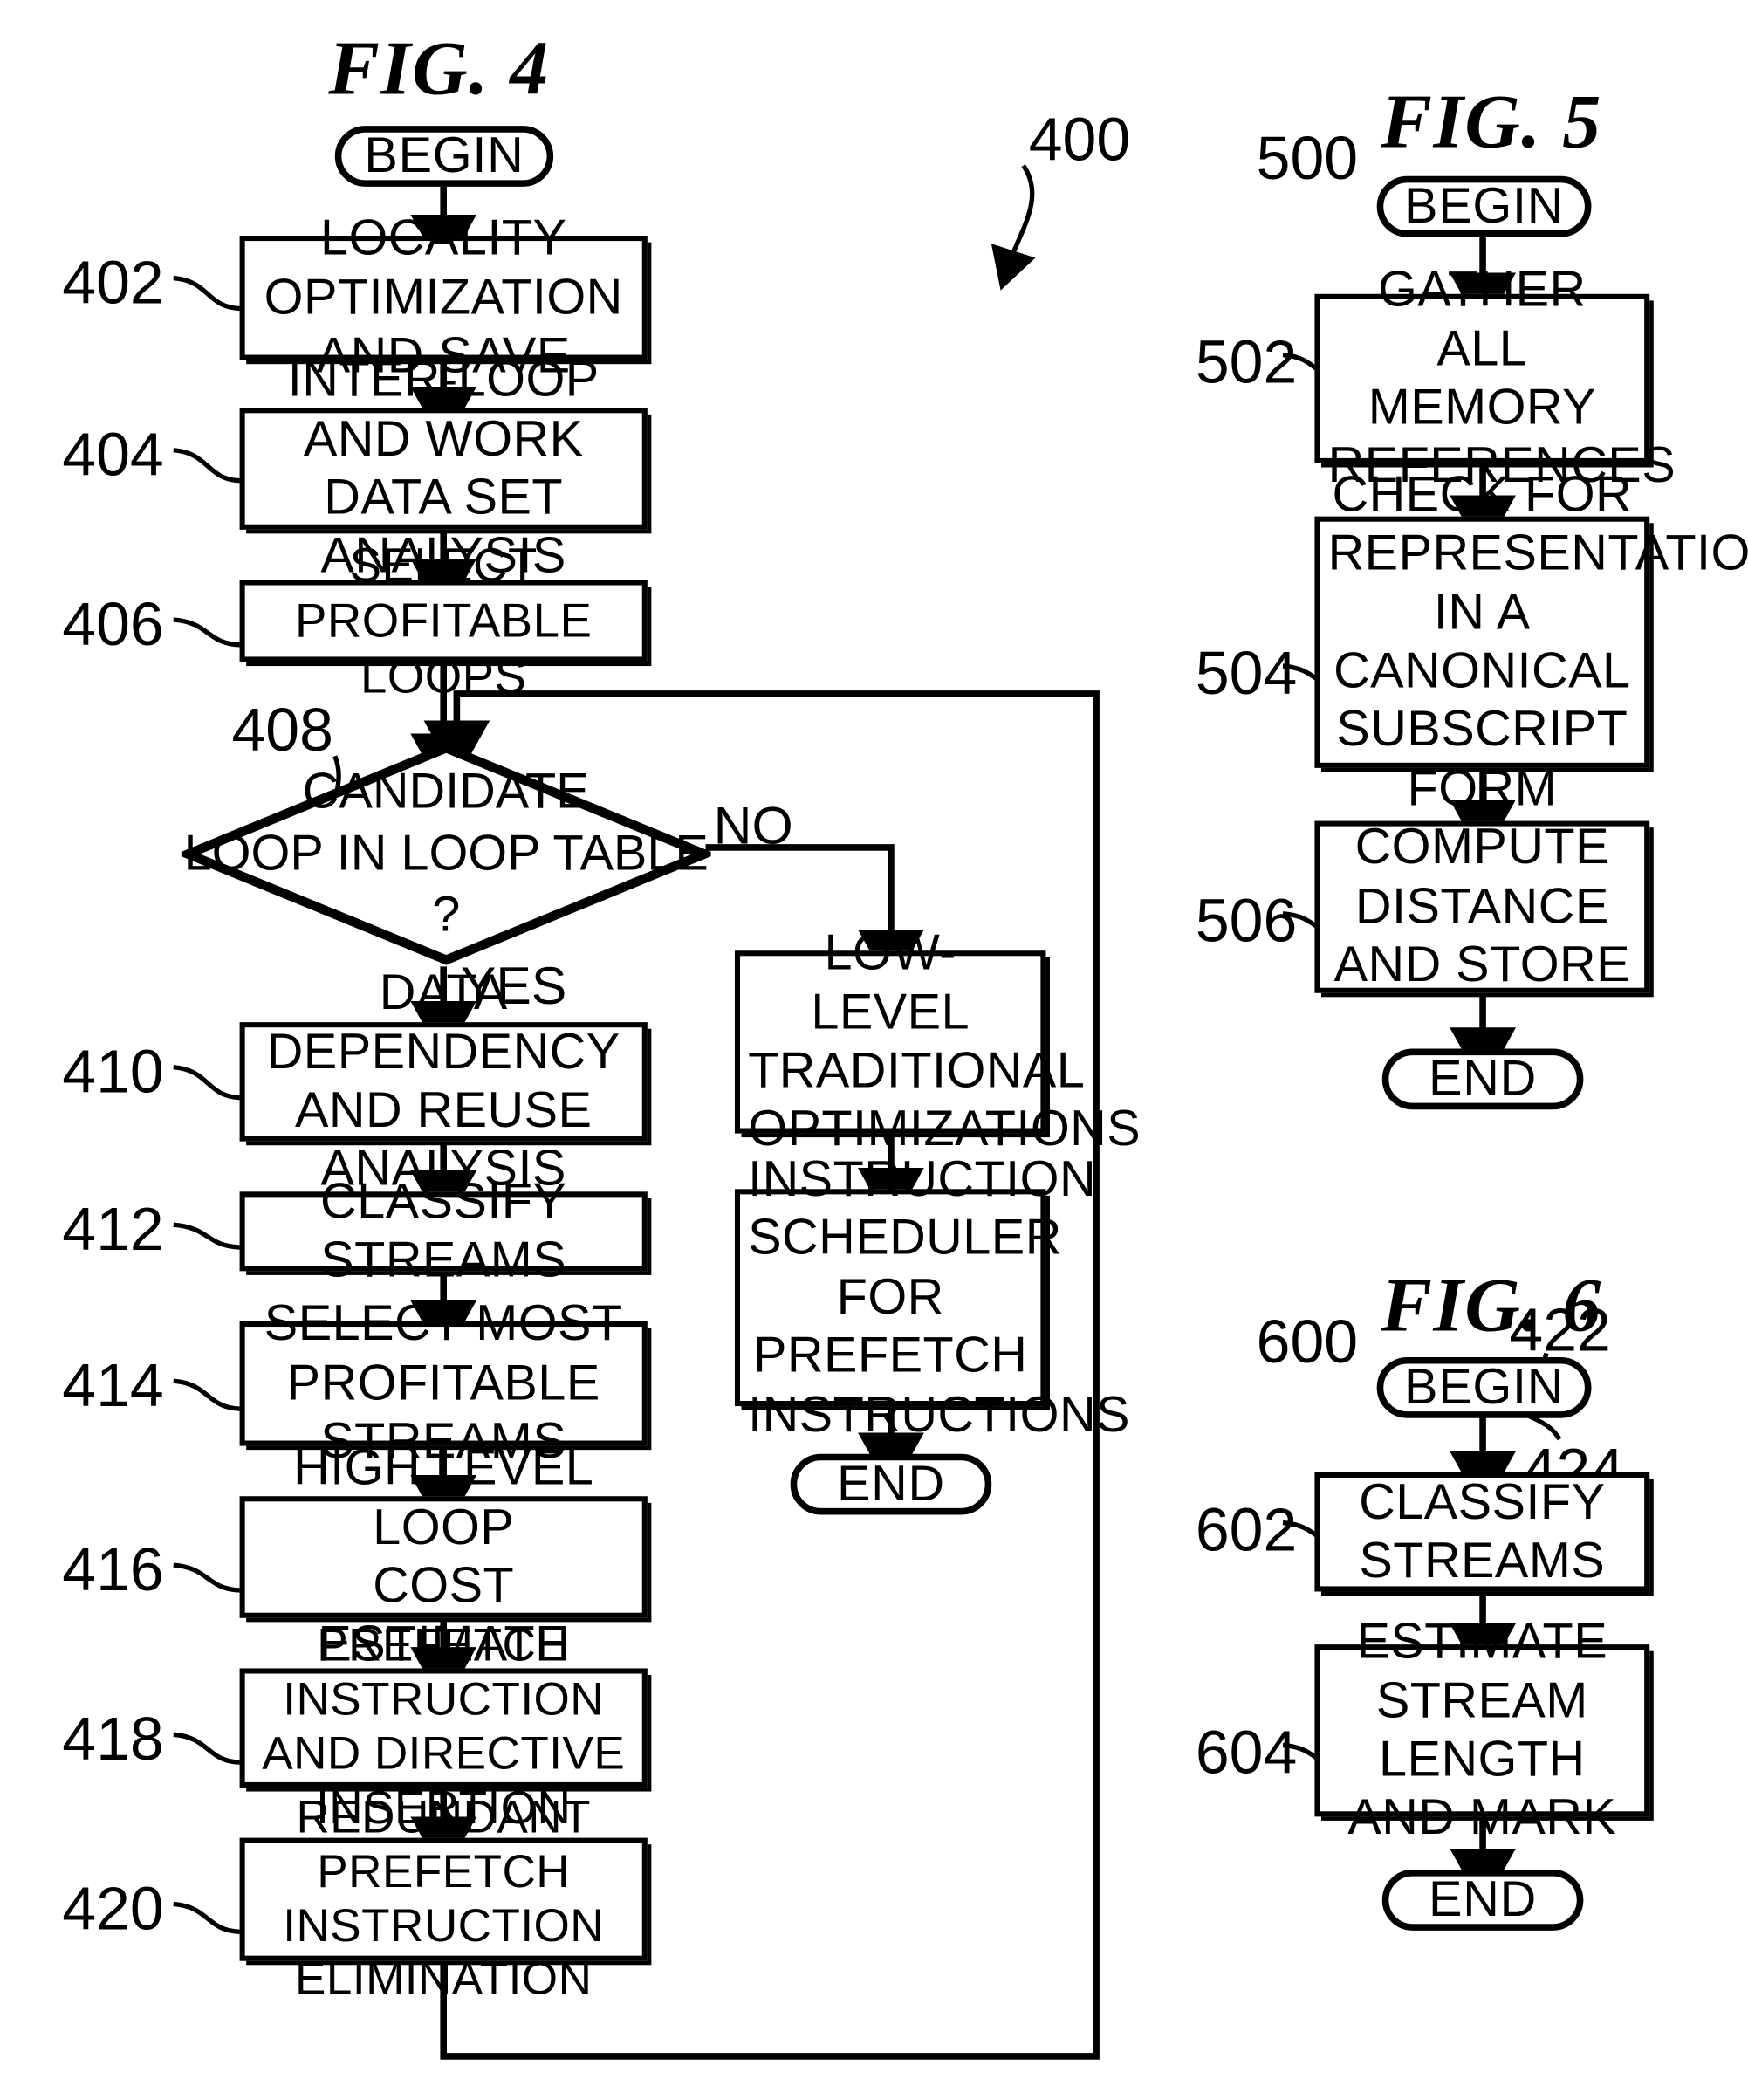 The height and width of the screenshot is (2100, 1748). I want to click on reference-numeral-410: 410, so click(113, 1071).